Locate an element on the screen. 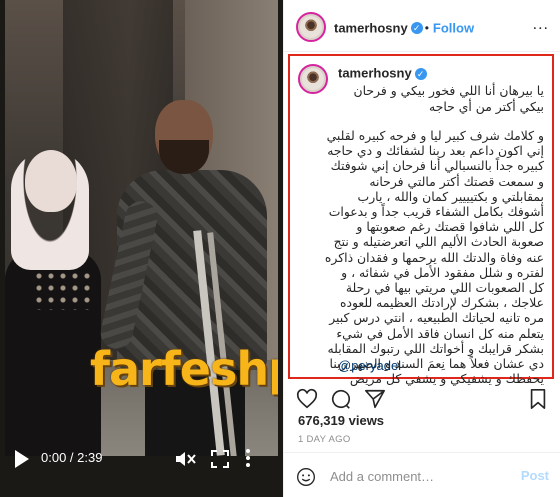 Image resolution: width=560 pixels, height=497 pixels. share-icon is located at coordinates (375, 399).